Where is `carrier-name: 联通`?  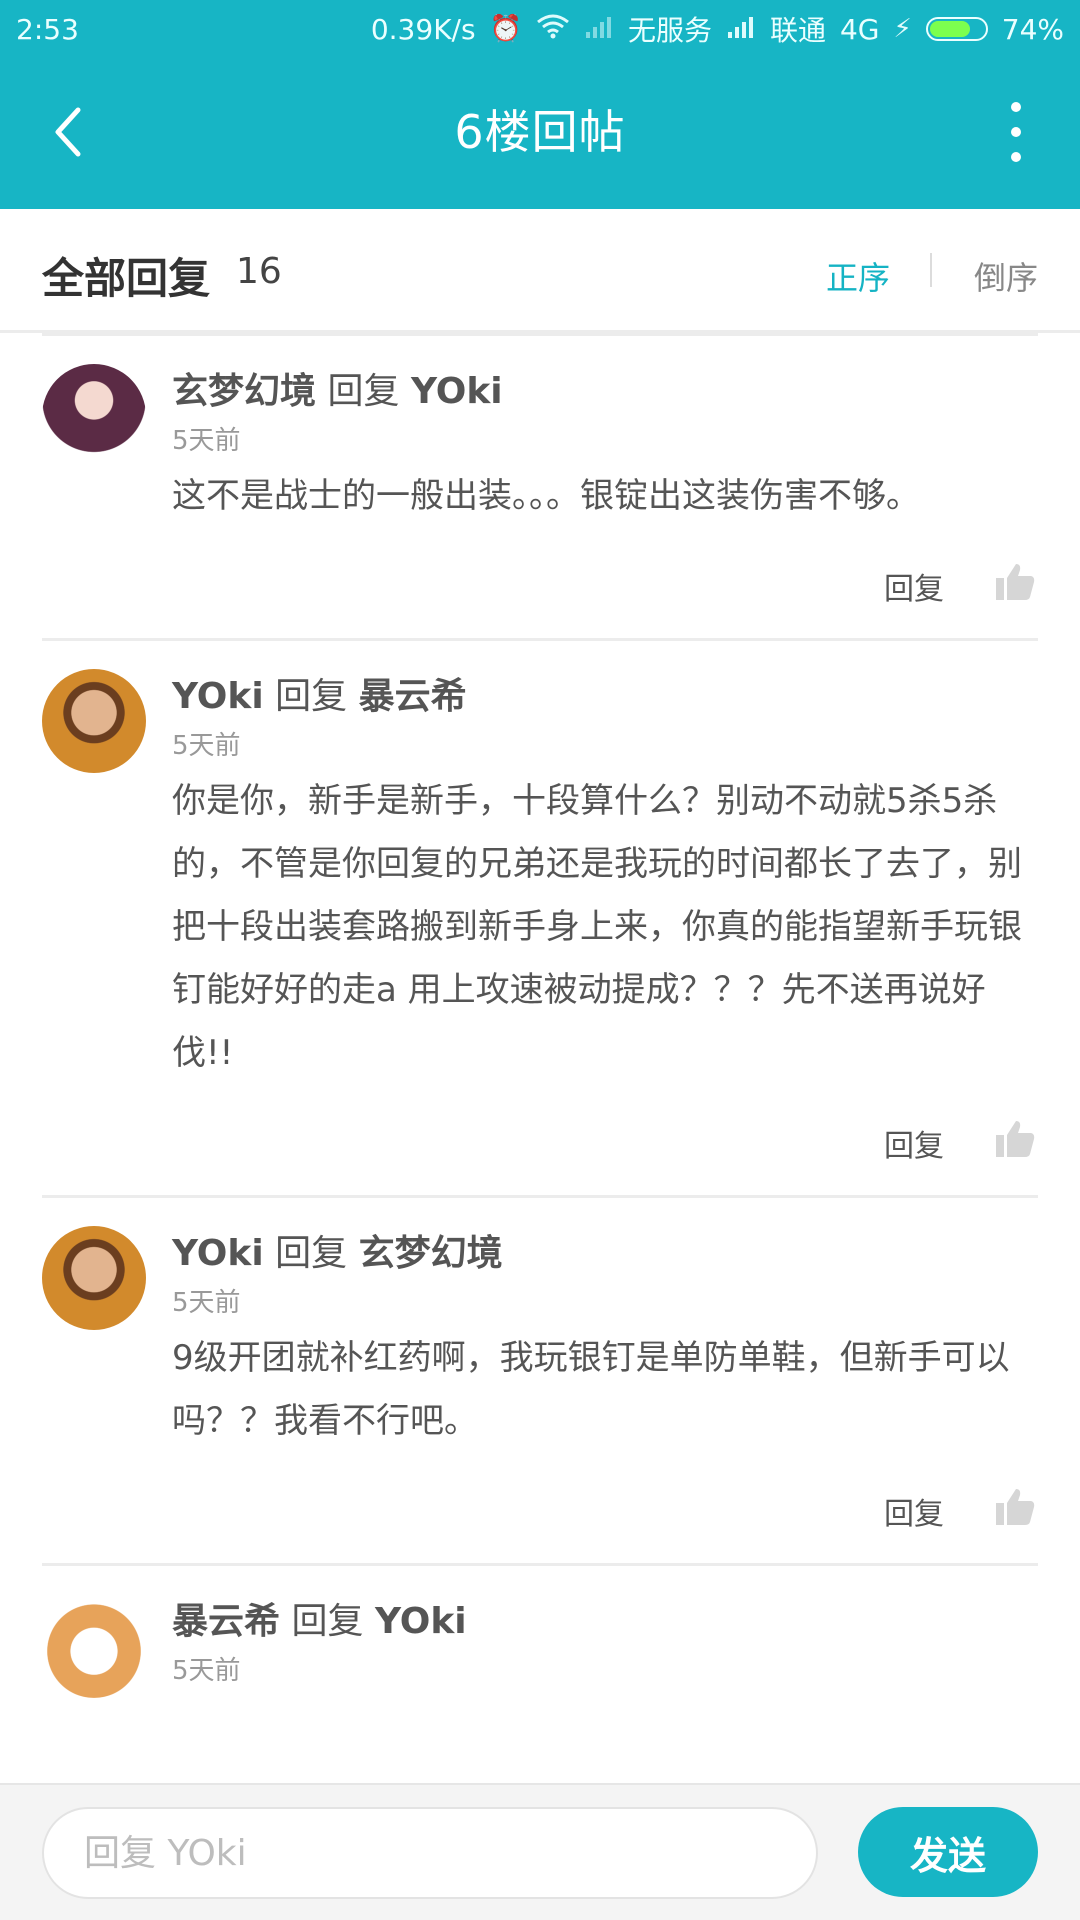
carrier-name: 联通 is located at coordinates (797, 30).